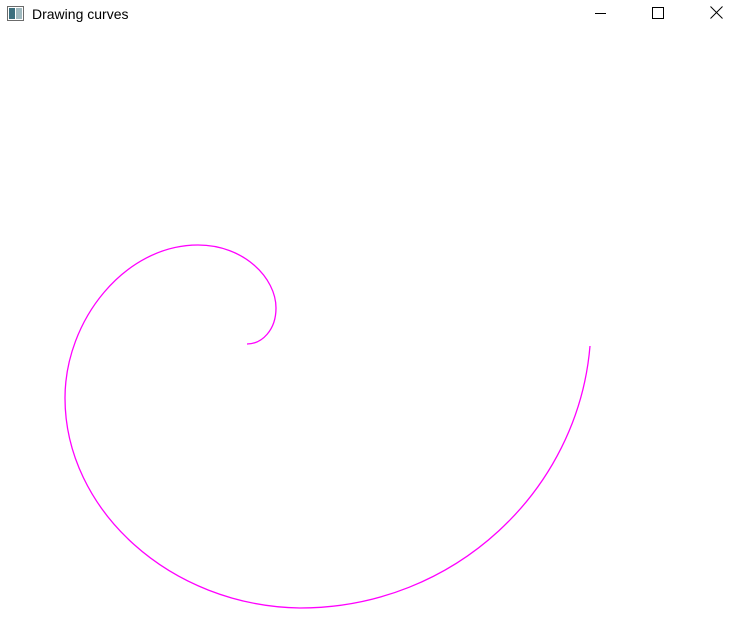 The image size is (737, 635). What do you see at coordinates (368, 15) in the screenshot?
I see `title-bar: Drawing curves` at bounding box center [368, 15].